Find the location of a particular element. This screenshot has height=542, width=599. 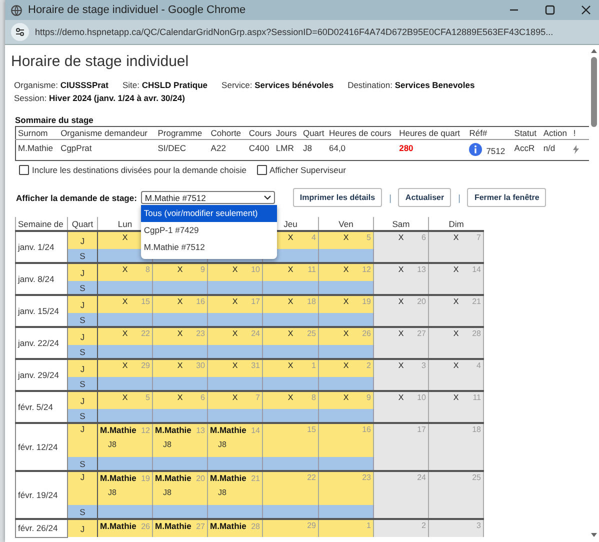

column-header: Jours is located at coordinates (287, 133).